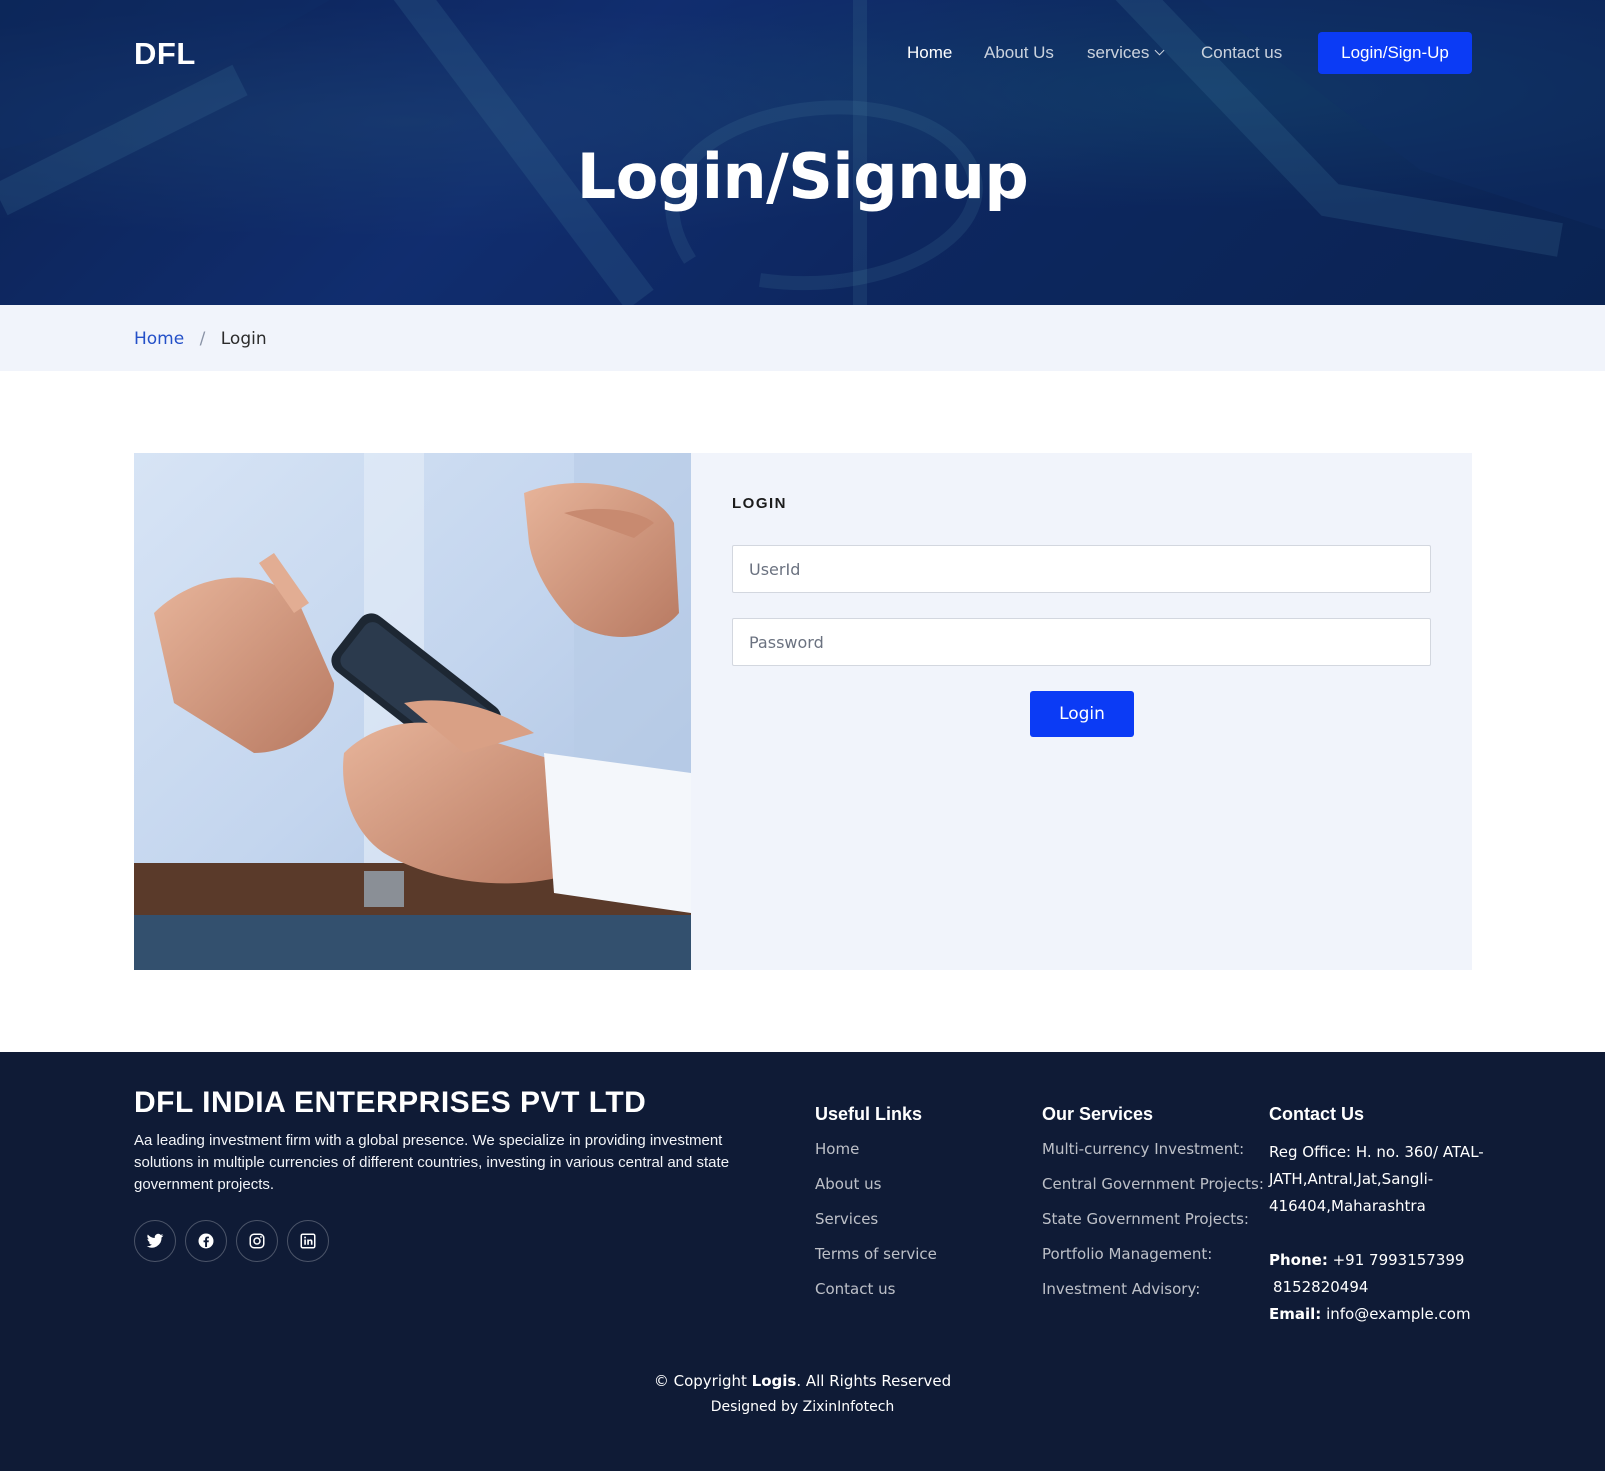 The height and width of the screenshot is (1471, 1605). What do you see at coordinates (1153, 1261) in the screenshot?
I see `service-item: Portfolio Management:` at bounding box center [1153, 1261].